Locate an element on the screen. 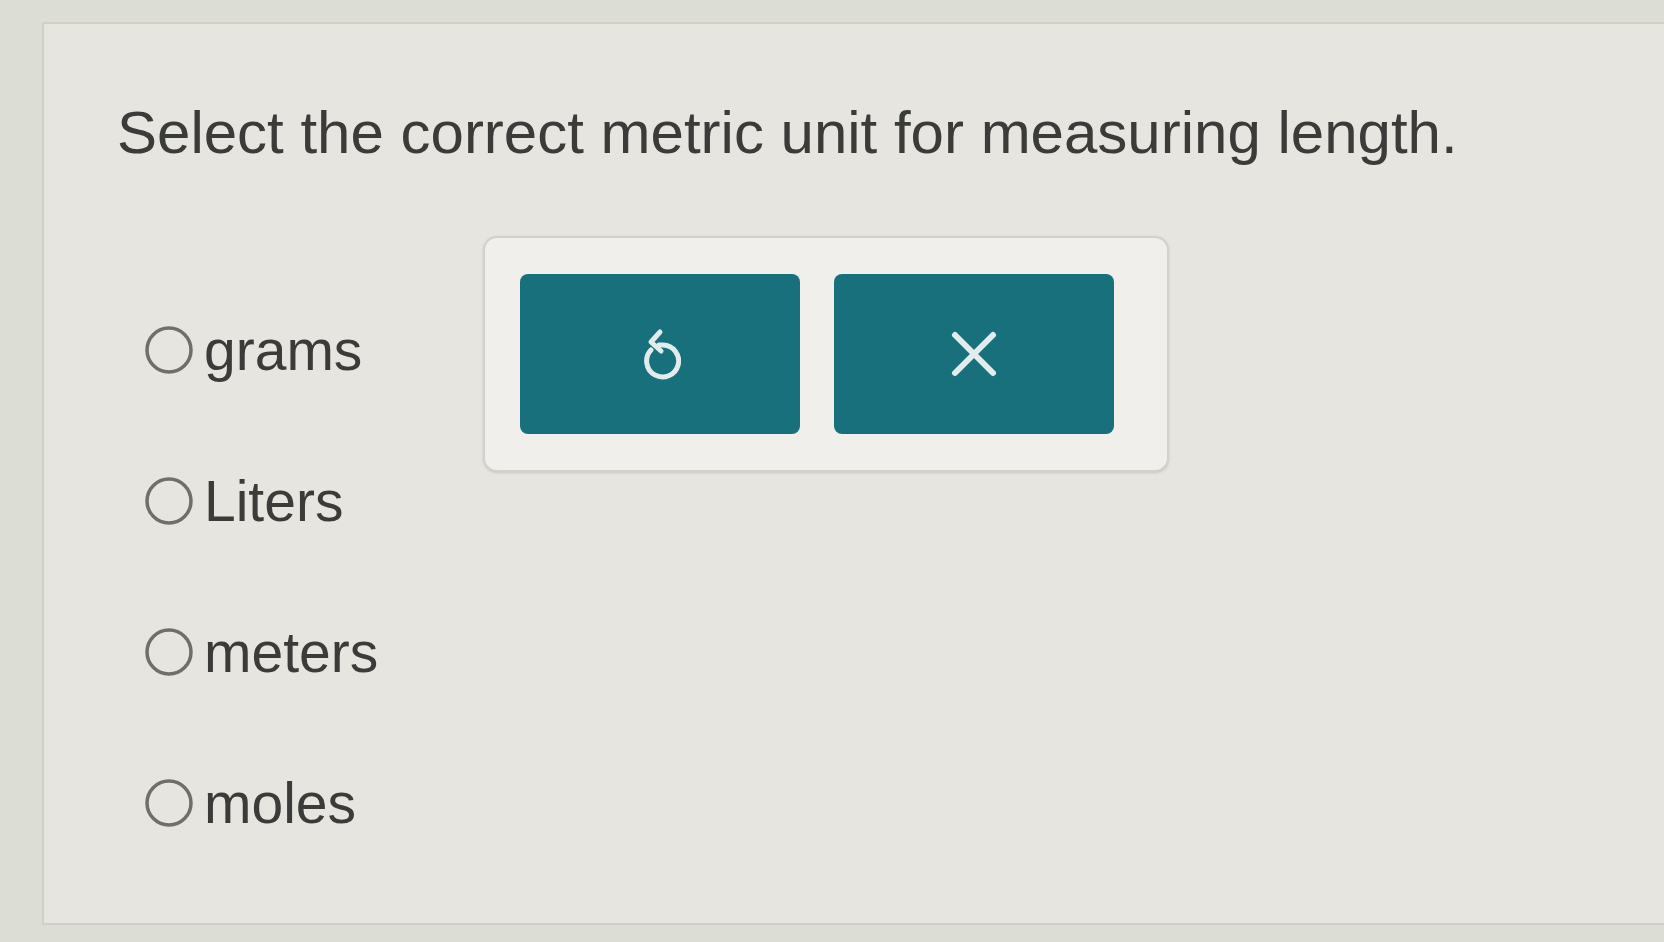 The width and height of the screenshot is (1664, 942). option-label: moles is located at coordinates (280, 803).